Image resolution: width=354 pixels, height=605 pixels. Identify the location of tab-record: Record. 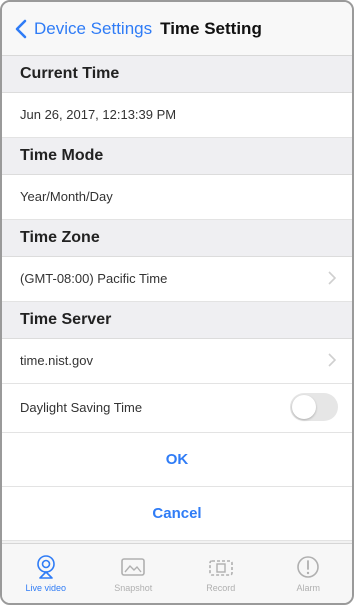
(221, 573).